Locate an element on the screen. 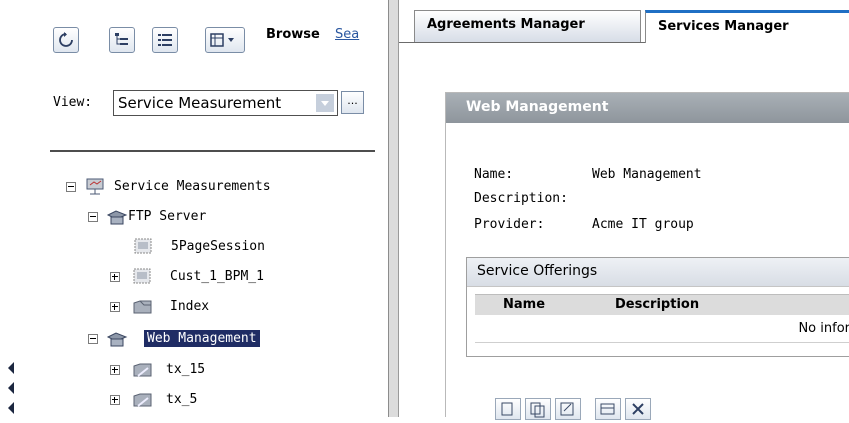 The image size is (849, 423). browse-tab: Browse is located at coordinates (293, 34).